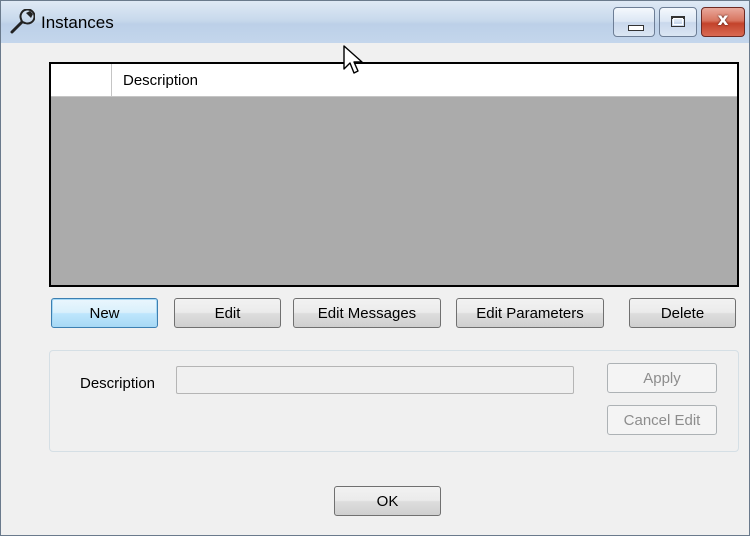  I want to click on column-header-description: Description, so click(160, 80).